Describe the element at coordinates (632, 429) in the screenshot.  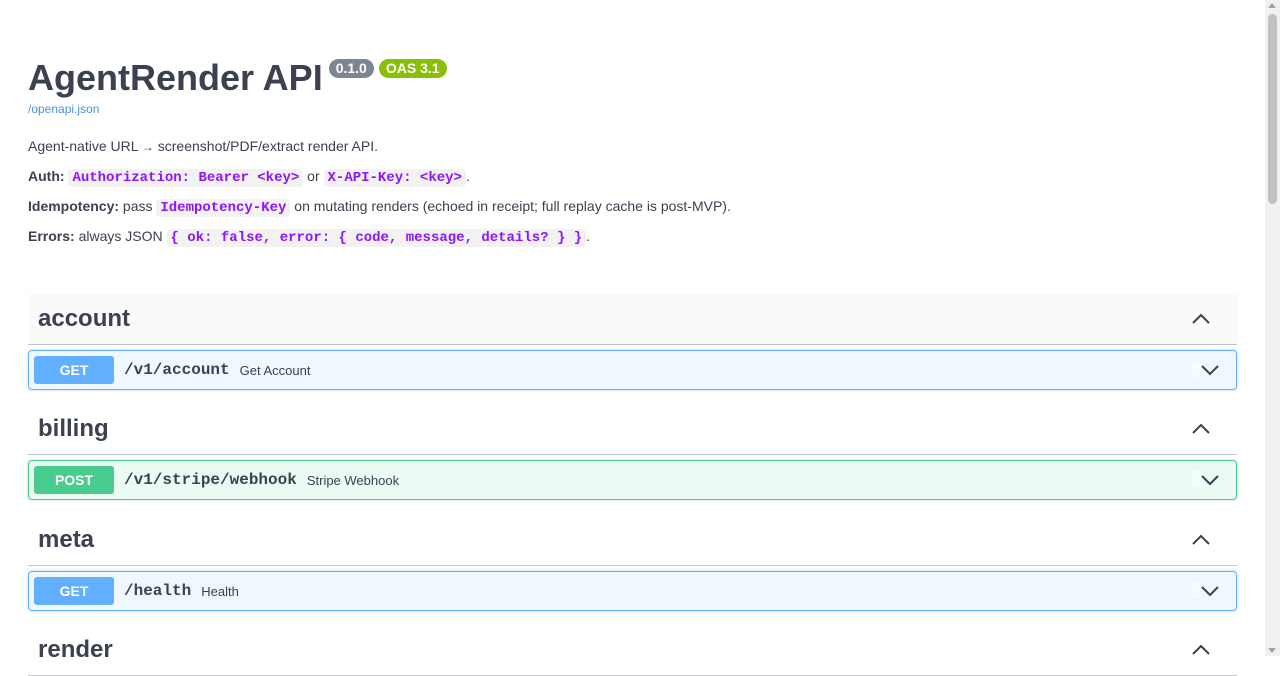
I see `tag-header-billing: billing` at that location.